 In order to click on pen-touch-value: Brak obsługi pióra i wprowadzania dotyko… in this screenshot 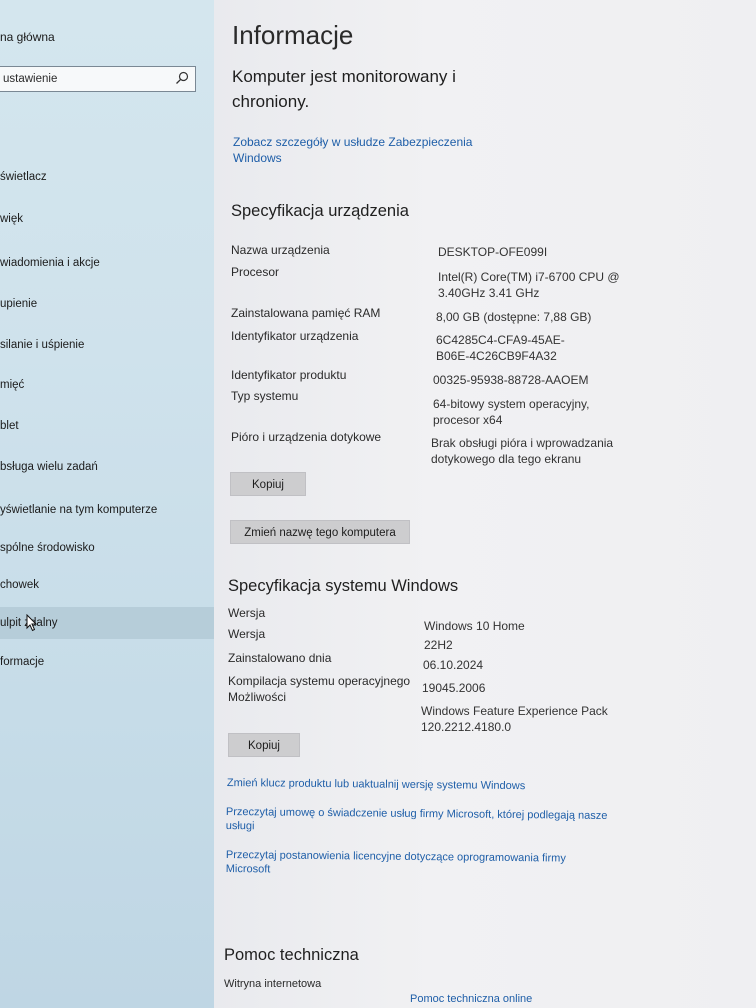, I will do `click(522, 451)`.